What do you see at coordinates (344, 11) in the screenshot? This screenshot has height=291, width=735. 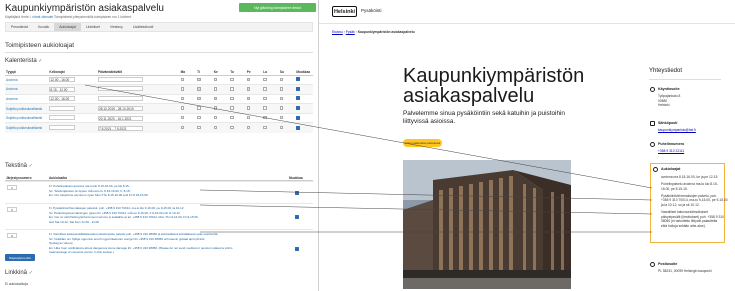 I see `helsinki-logo: Helsinki` at bounding box center [344, 11].